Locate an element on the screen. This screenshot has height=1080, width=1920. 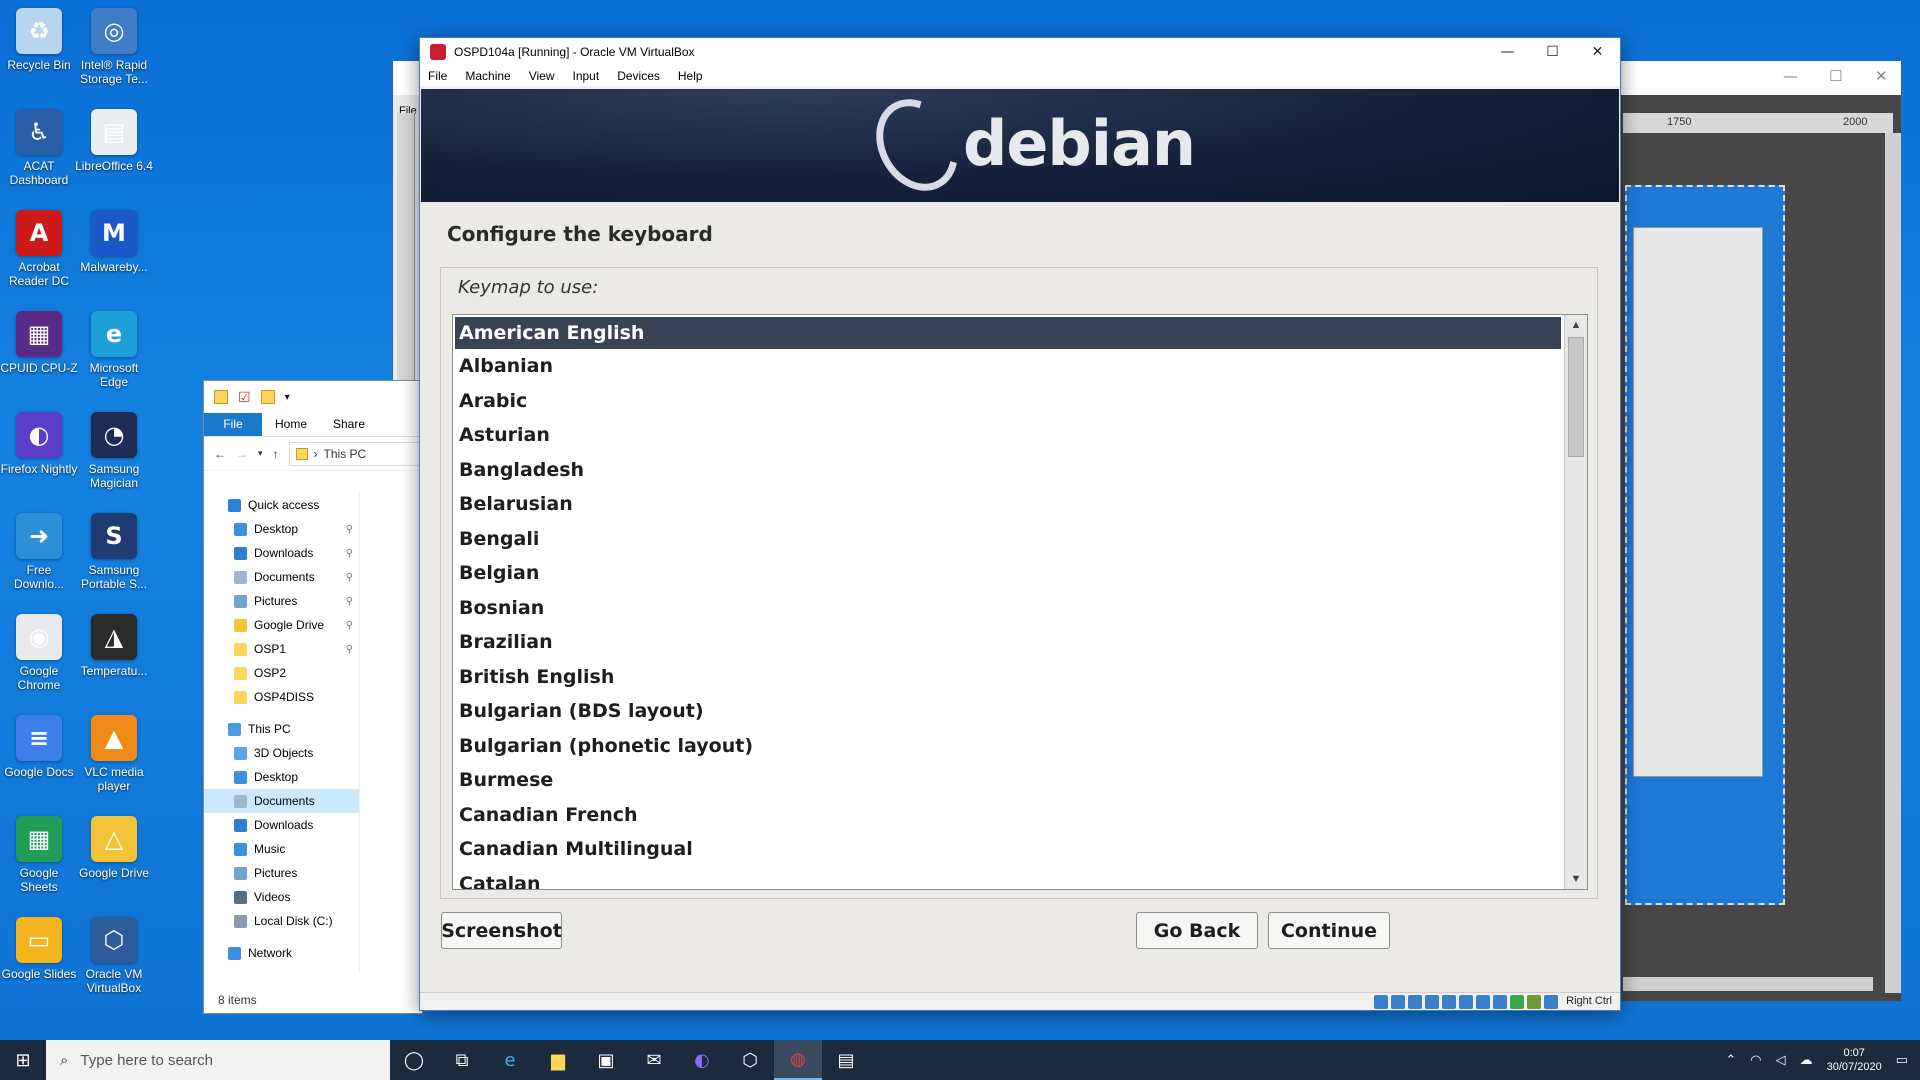
maximize-button: ☐ is located at coordinates (1552, 52).